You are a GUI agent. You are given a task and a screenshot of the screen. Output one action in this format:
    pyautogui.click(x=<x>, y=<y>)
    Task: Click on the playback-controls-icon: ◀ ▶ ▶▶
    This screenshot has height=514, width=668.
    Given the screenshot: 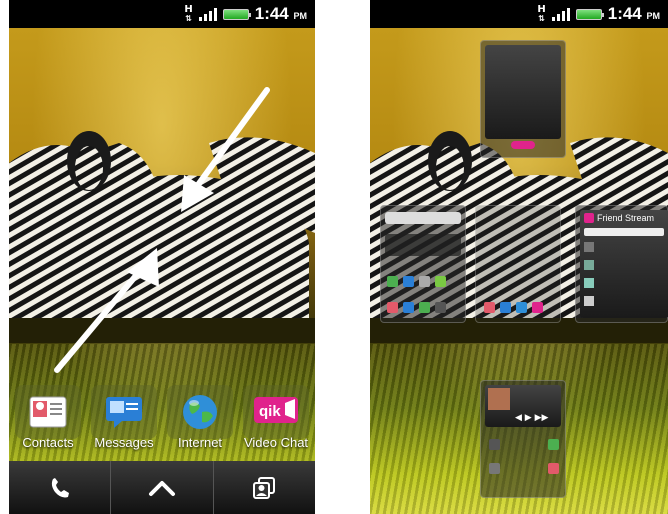 What is the action you would take?
    pyautogui.click(x=532, y=418)
    